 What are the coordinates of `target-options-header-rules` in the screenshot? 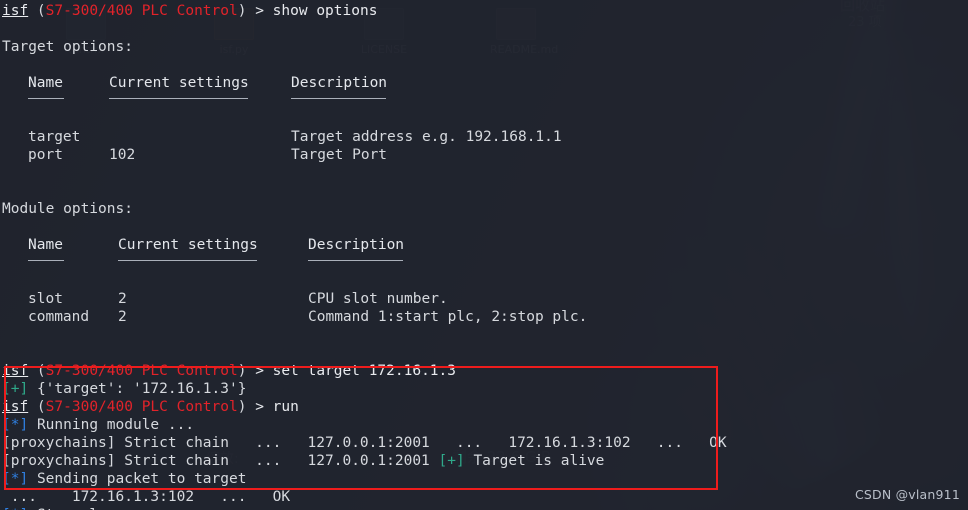 It's located at (484, 101).